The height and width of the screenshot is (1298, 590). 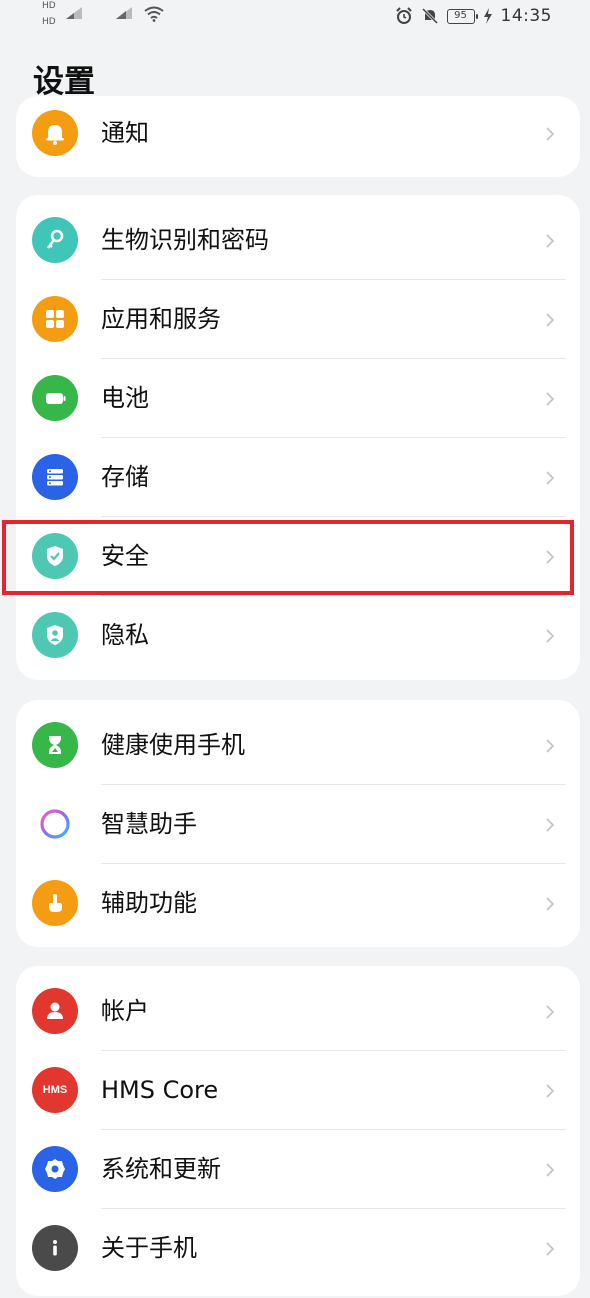 I want to click on settings-item-label: 辅助功能, so click(x=149, y=903).